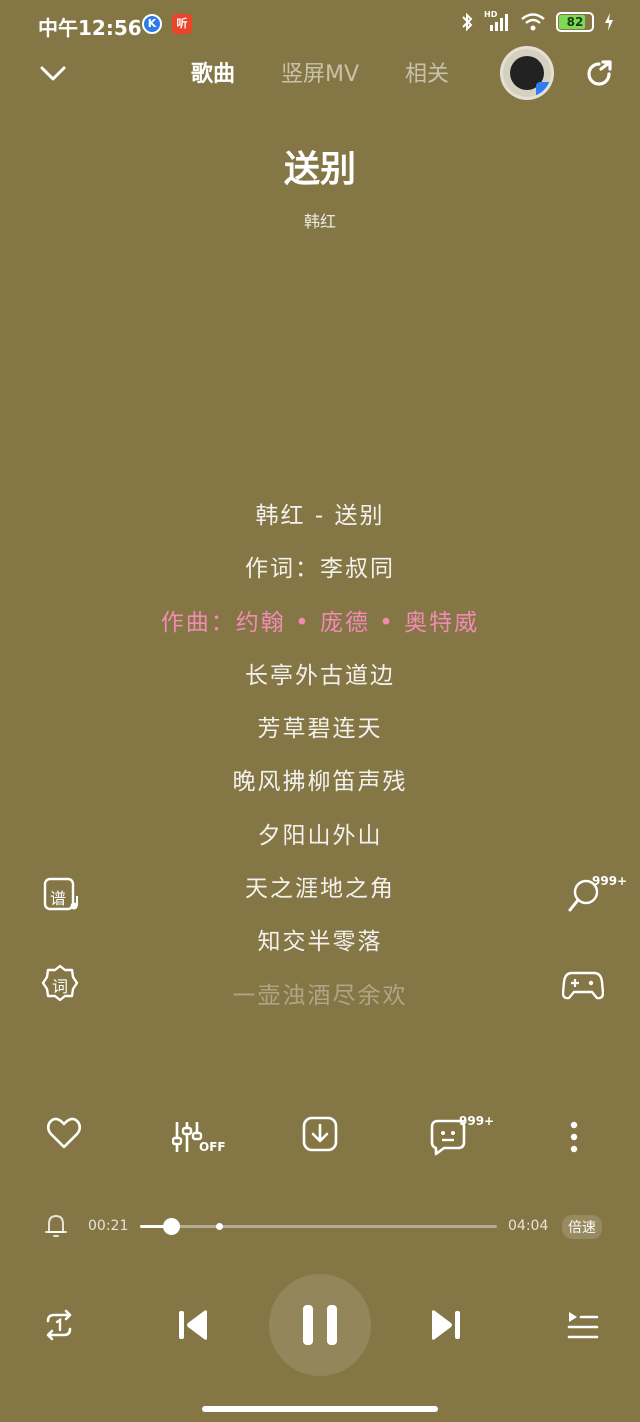 This screenshot has width=640, height=1422. I want to click on lyric-line-current: 作曲：约翰 • 庞德 • 奥特威, so click(320, 631).